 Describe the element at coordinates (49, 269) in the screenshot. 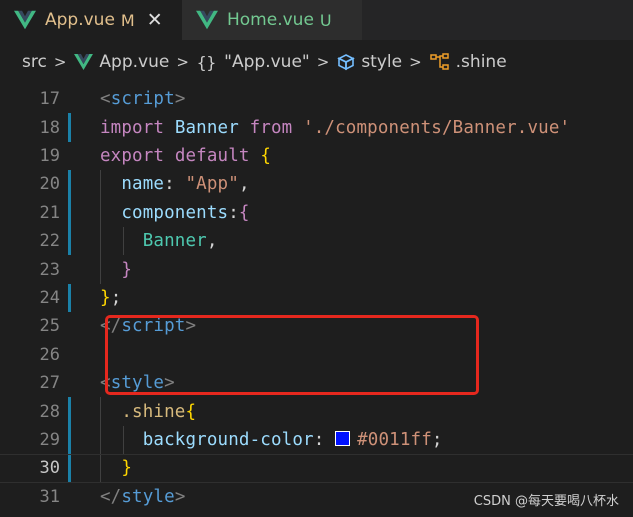

I see `line-number: 23` at that location.